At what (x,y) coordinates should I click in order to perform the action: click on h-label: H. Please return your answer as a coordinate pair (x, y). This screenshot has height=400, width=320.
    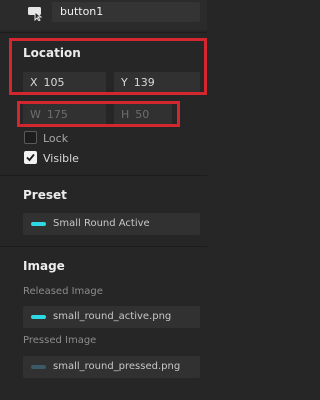
    Looking at the image, I should click on (125, 114).